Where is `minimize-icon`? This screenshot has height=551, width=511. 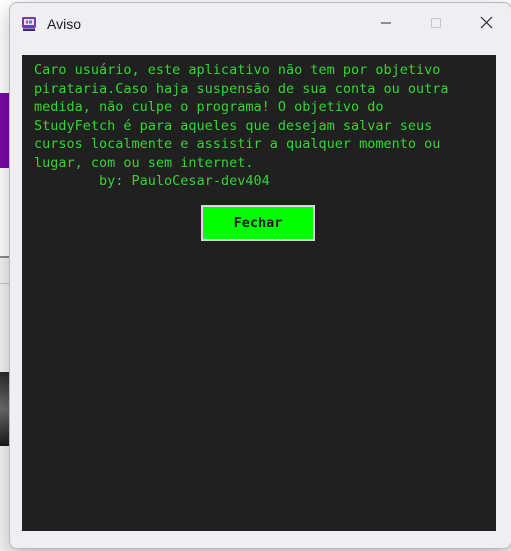 minimize-icon is located at coordinates (386, 24).